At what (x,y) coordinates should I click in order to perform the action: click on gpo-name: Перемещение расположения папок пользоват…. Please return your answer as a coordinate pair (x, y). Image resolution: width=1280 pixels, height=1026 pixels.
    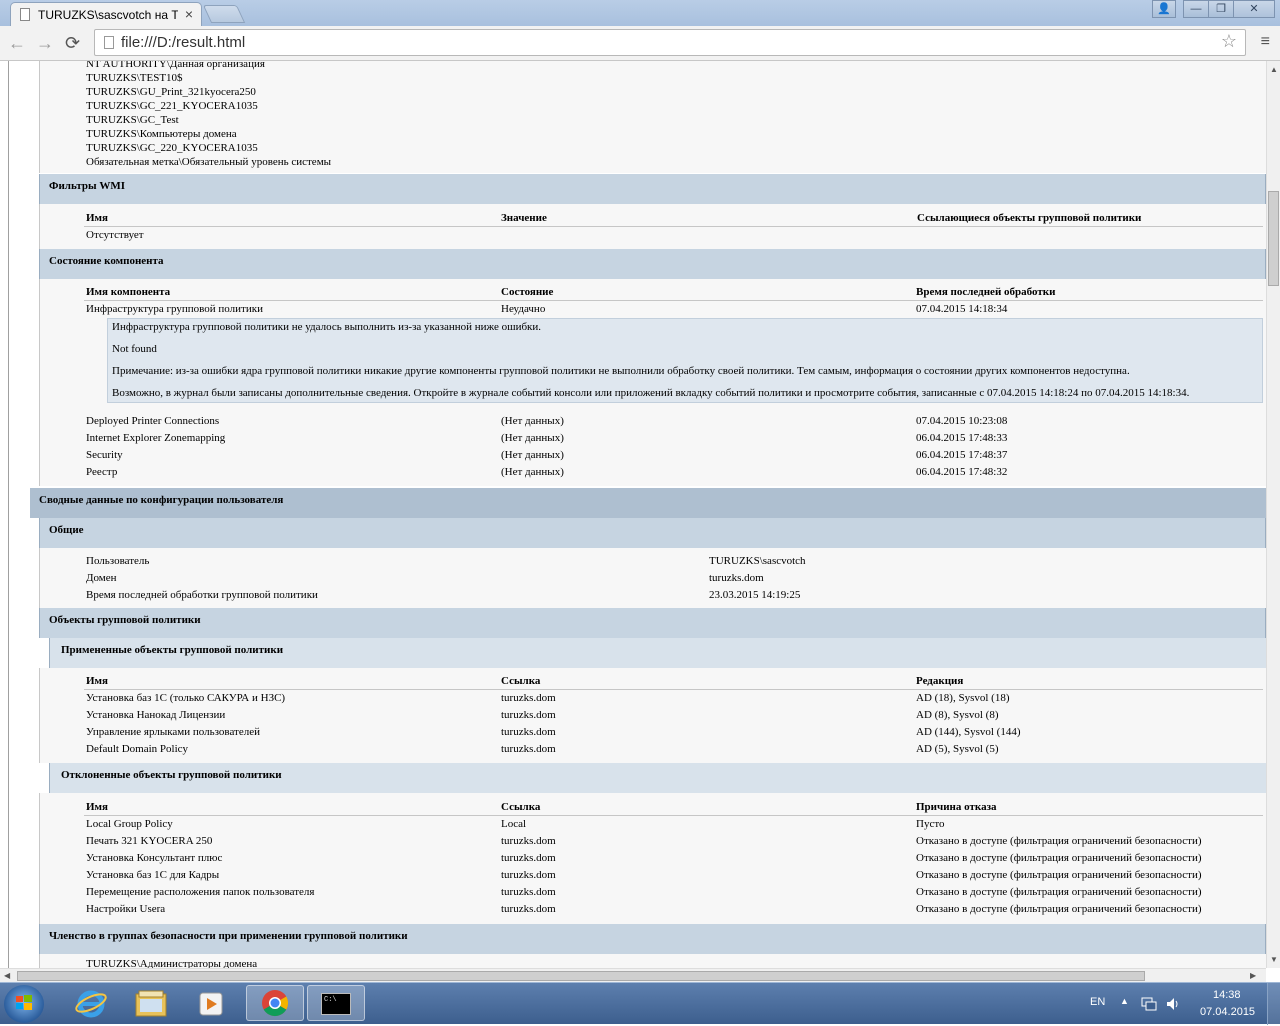
    Looking at the image, I should click on (200, 892).